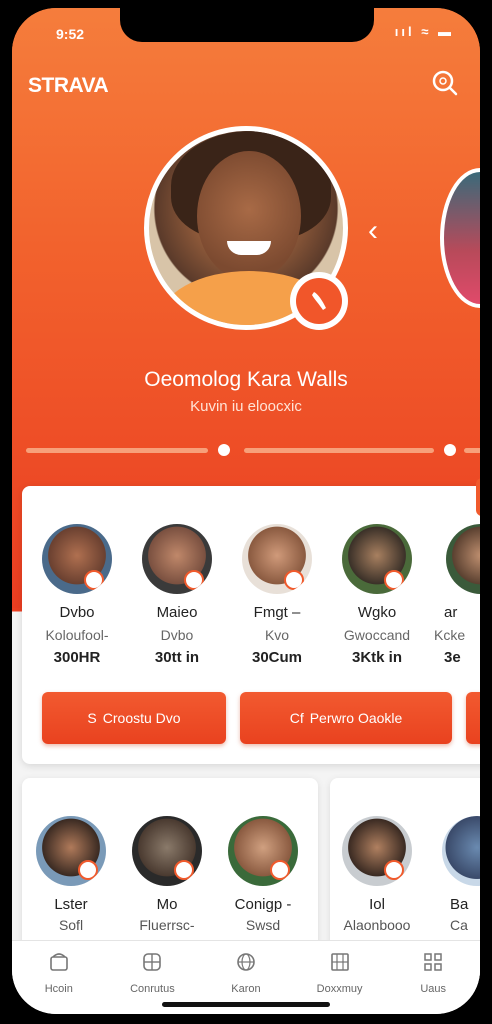  What do you see at coordinates (377, 595) in the screenshot?
I see `athlete-item: Wgko Gwoccand 3Ktk in` at bounding box center [377, 595].